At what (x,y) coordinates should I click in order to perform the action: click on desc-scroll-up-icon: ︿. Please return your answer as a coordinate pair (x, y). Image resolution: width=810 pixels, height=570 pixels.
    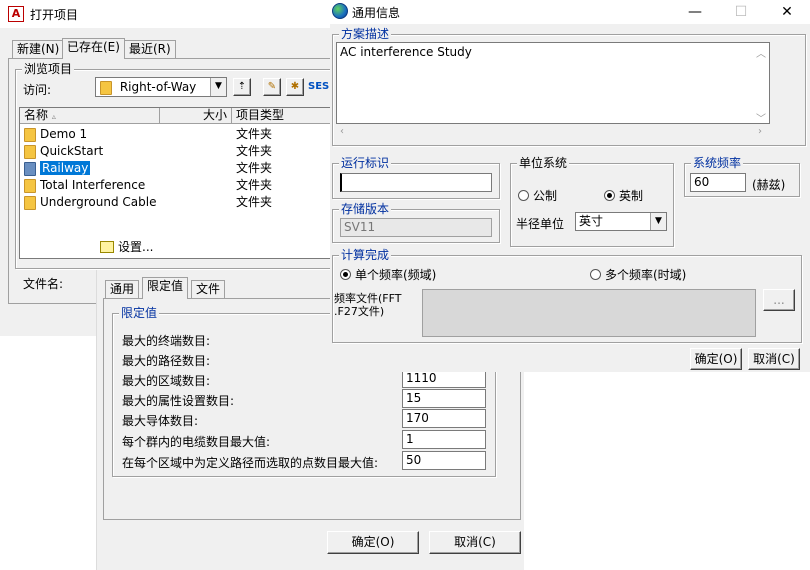
    Looking at the image, I should click on (761, 52).